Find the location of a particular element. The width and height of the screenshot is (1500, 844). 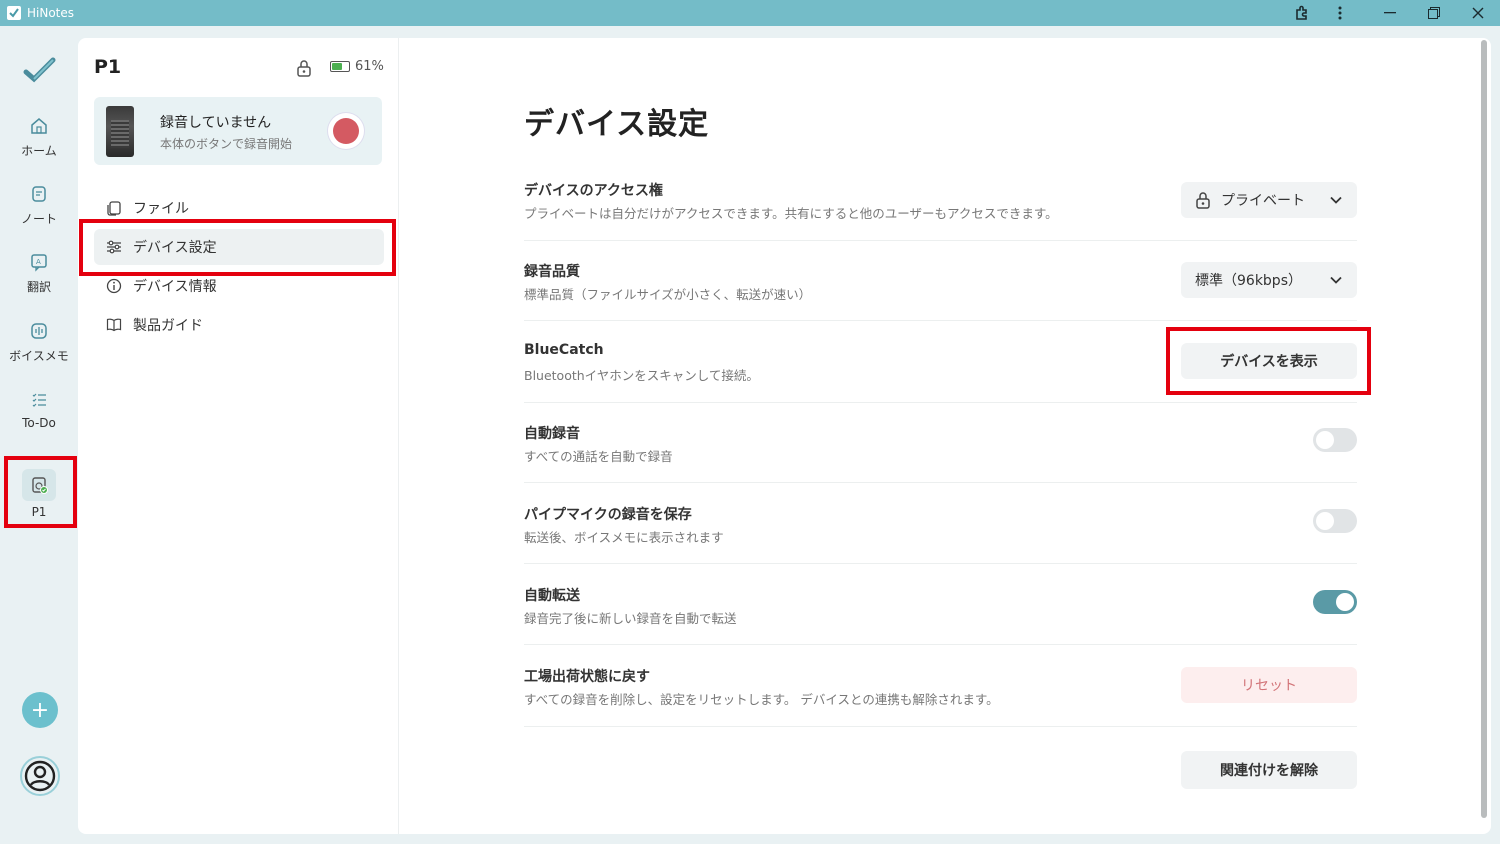

auto-transfer-toggle is located at coordinates (1335, 602).